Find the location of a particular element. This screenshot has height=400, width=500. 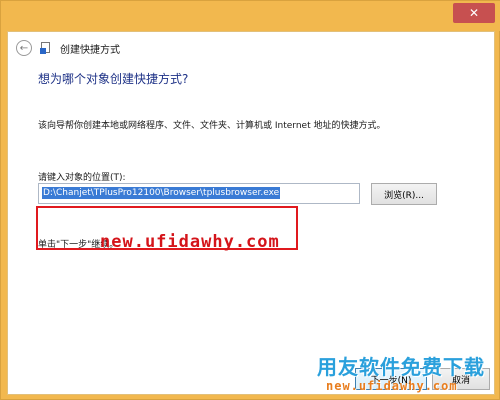

wizard-nav: ← 创建快捷方式 is located at coordinates (68, 48).